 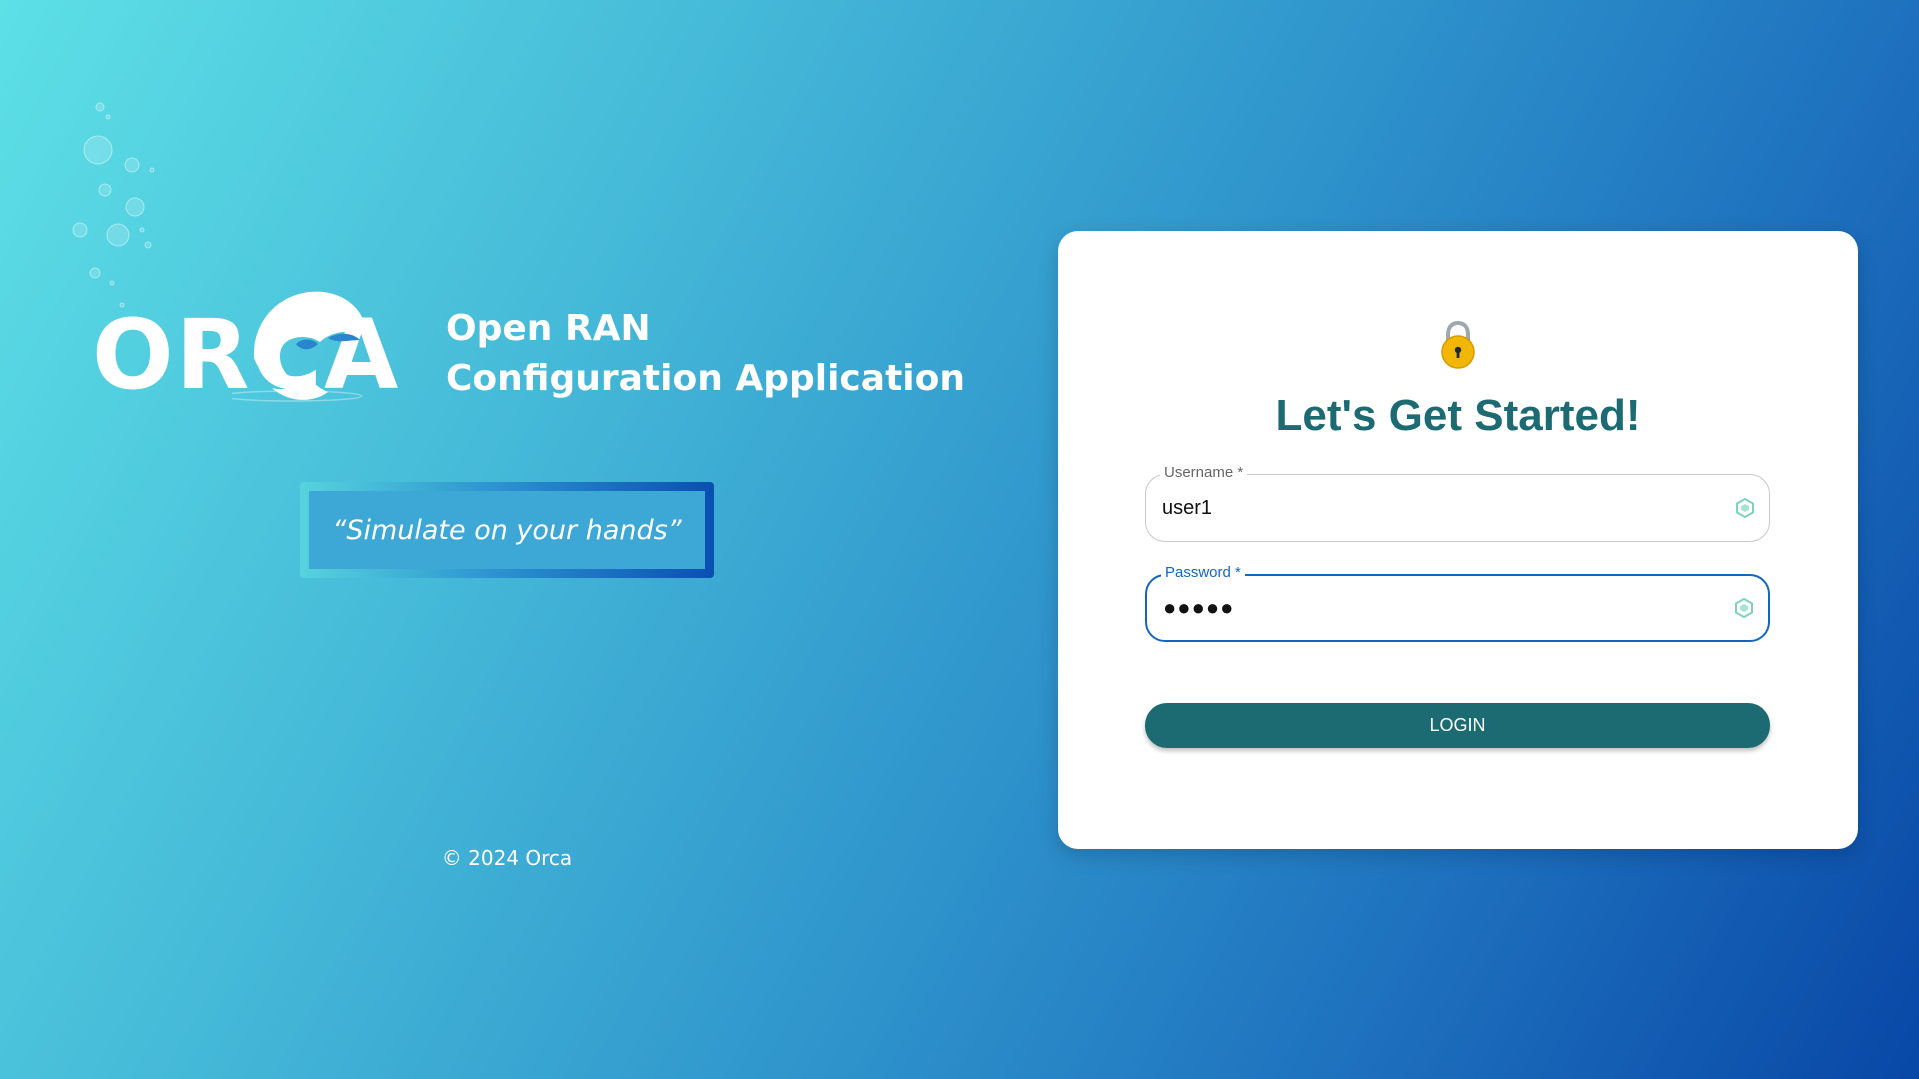 What do you see at coordinates (299, 346) in the screenshot?
I see `orca-whale-icon` at bounding box center [299, 346].